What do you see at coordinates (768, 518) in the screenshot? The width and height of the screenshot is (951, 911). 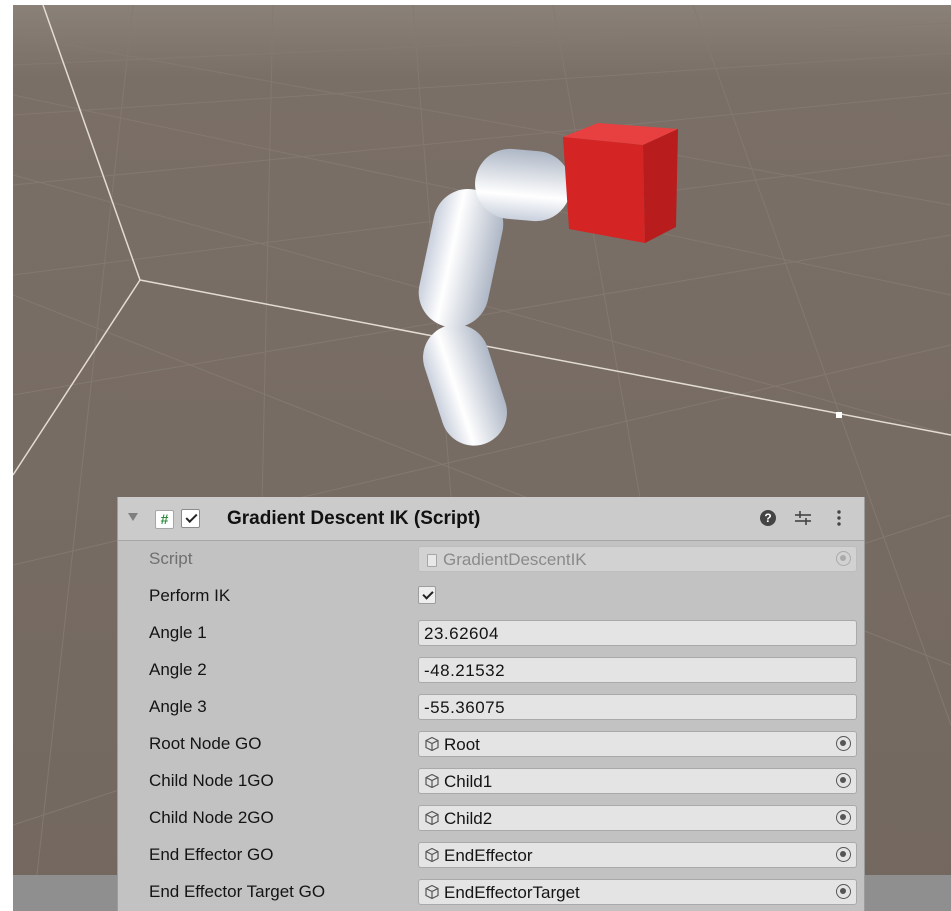 I see `help-icon: ?` at bounding box center [768, 518].